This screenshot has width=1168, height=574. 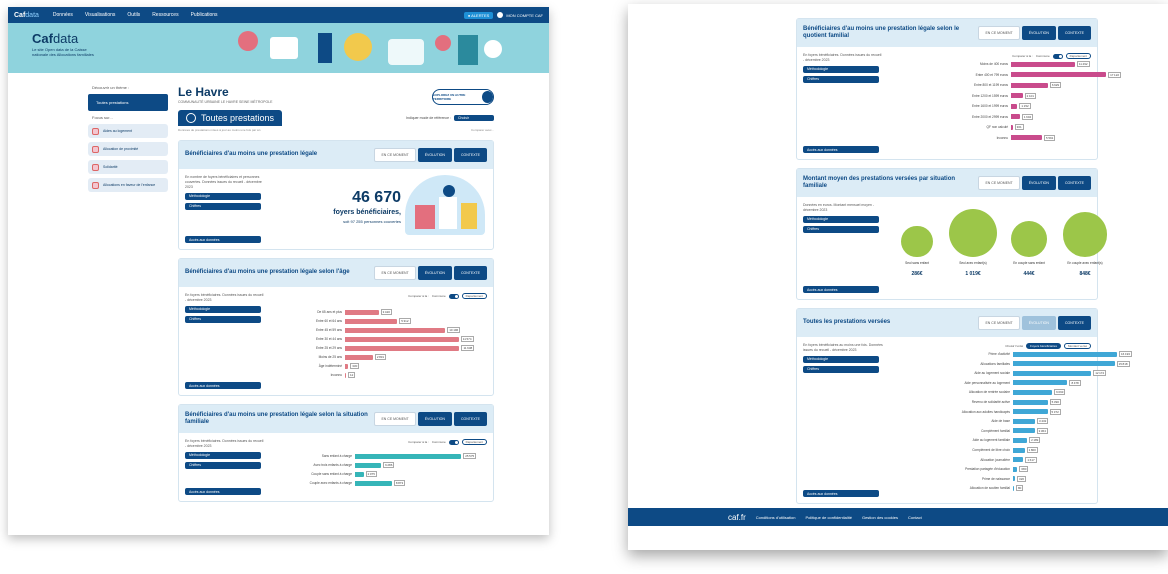 What do you see at coordinates (1055, 402) in the screenshot?
I see `bar-value: 5 390` at bounding box center [1055, 402].